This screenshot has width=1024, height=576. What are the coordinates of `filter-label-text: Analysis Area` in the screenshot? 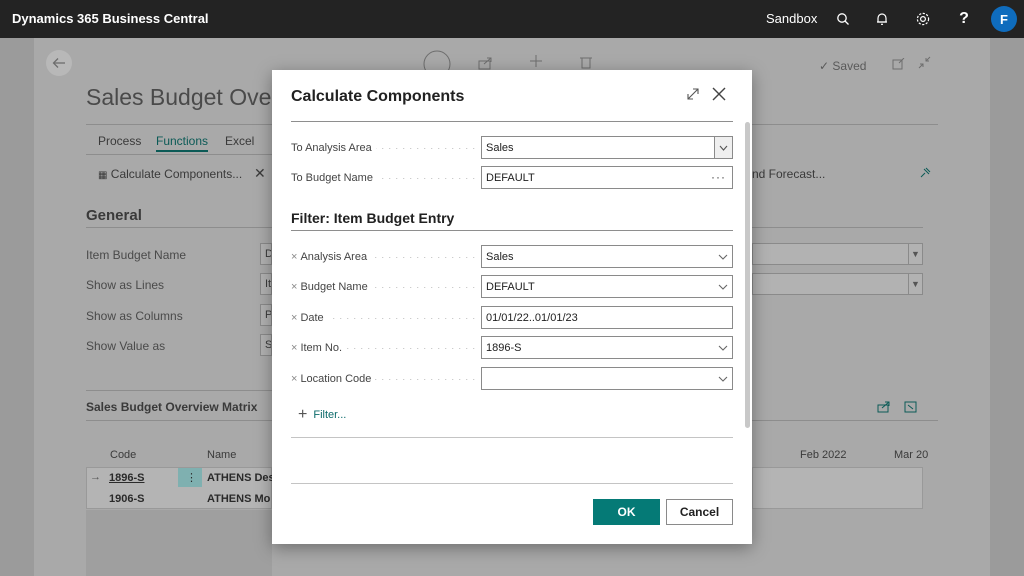 It's located at (334, 257).